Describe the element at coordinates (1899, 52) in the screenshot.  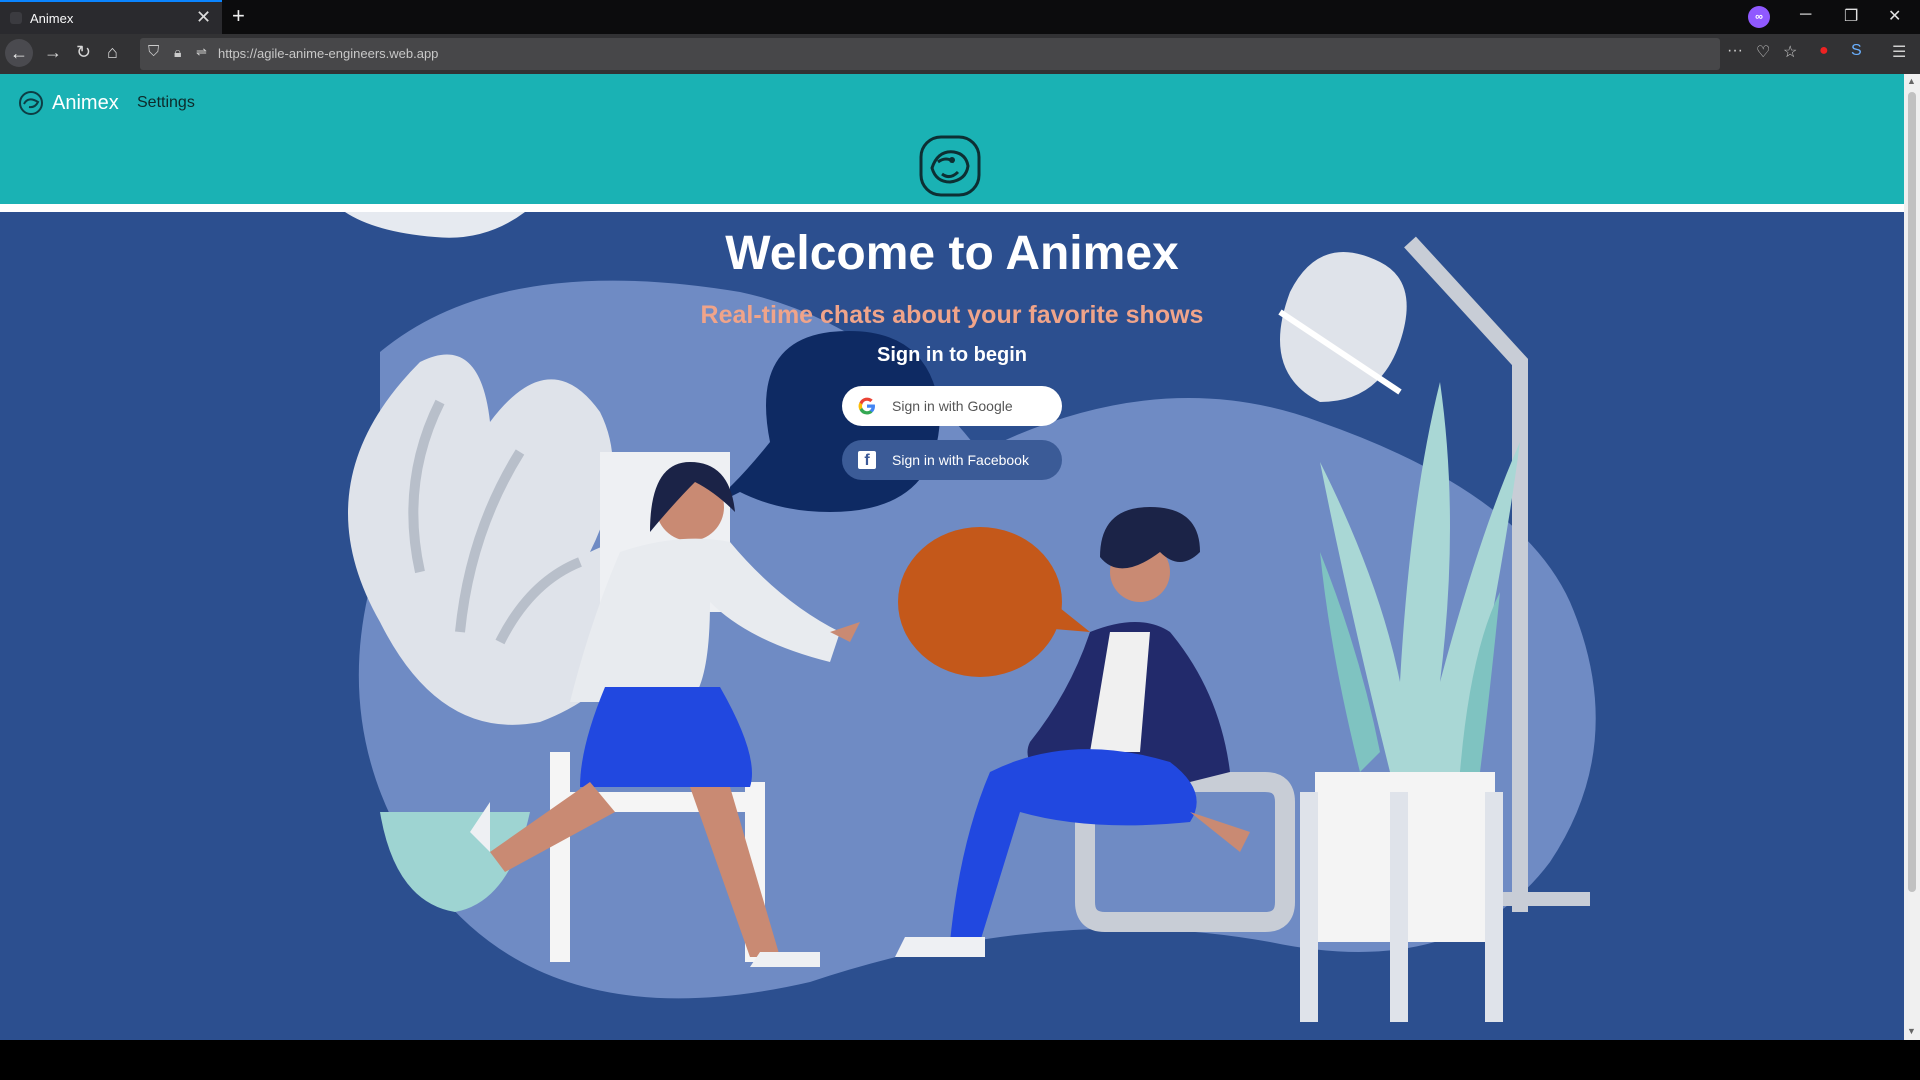
I see `menu-icon: ☰` at that location.